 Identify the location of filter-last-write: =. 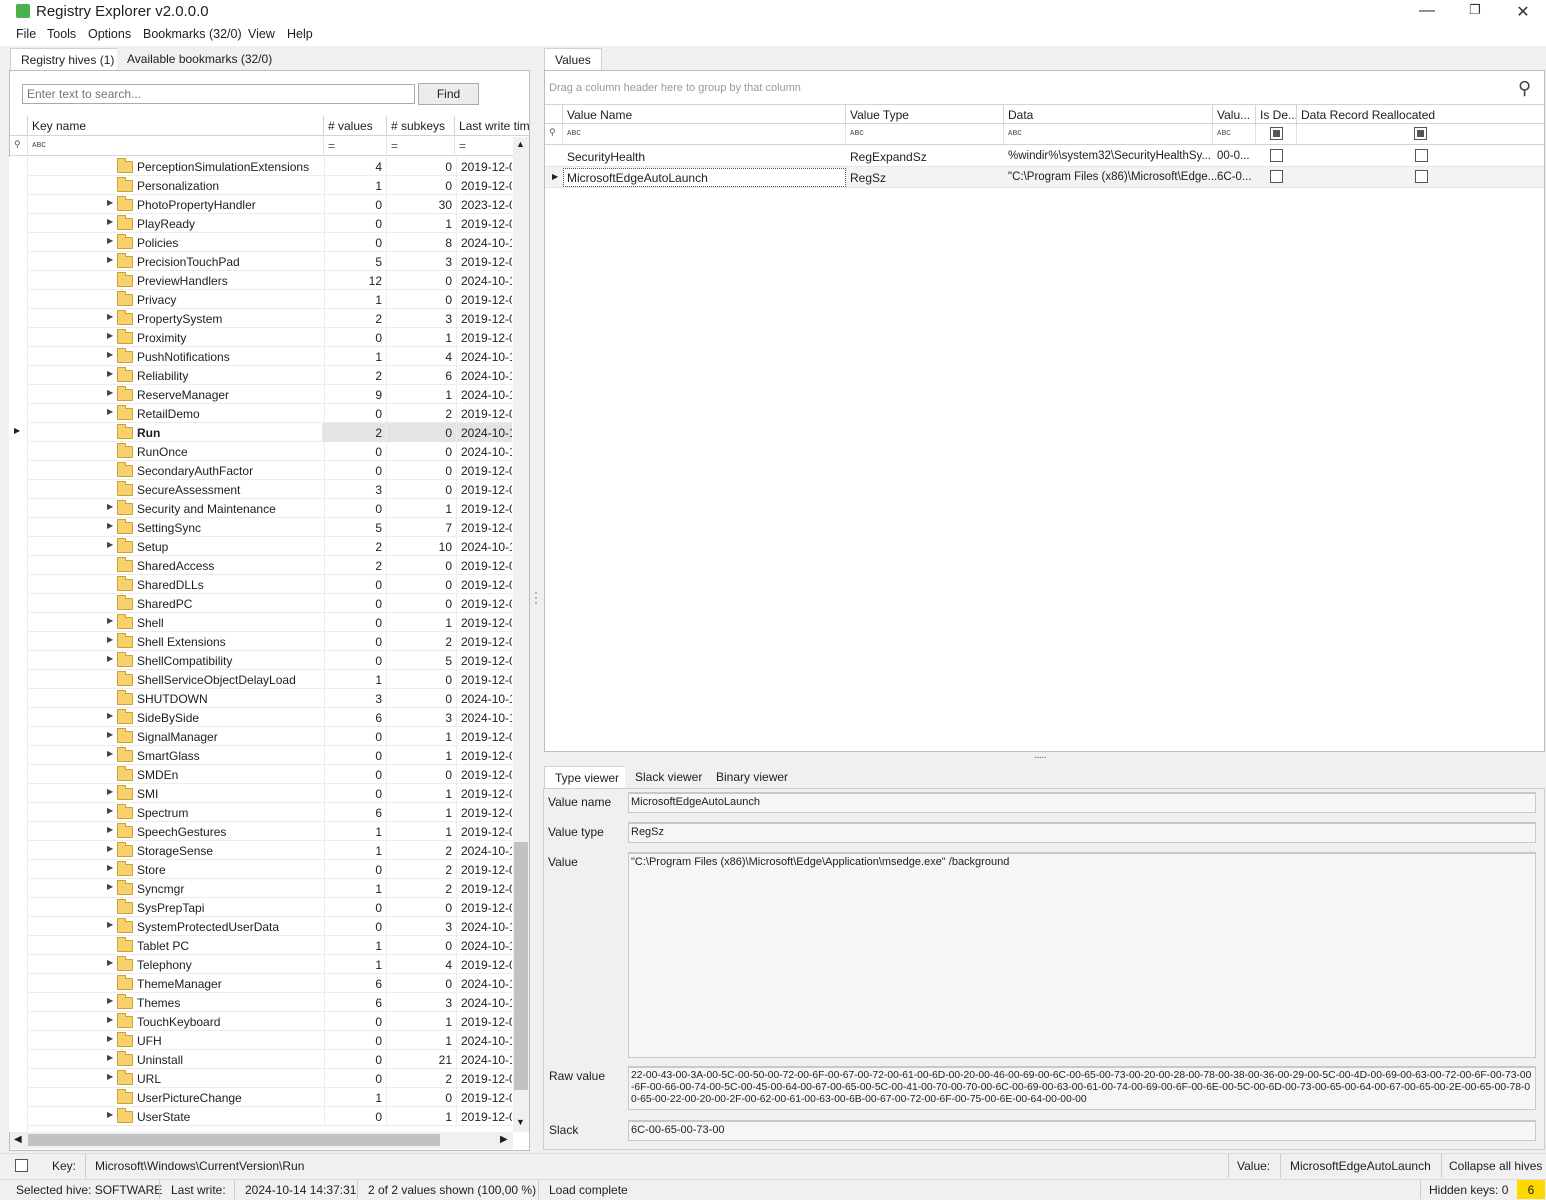
(485, 146).